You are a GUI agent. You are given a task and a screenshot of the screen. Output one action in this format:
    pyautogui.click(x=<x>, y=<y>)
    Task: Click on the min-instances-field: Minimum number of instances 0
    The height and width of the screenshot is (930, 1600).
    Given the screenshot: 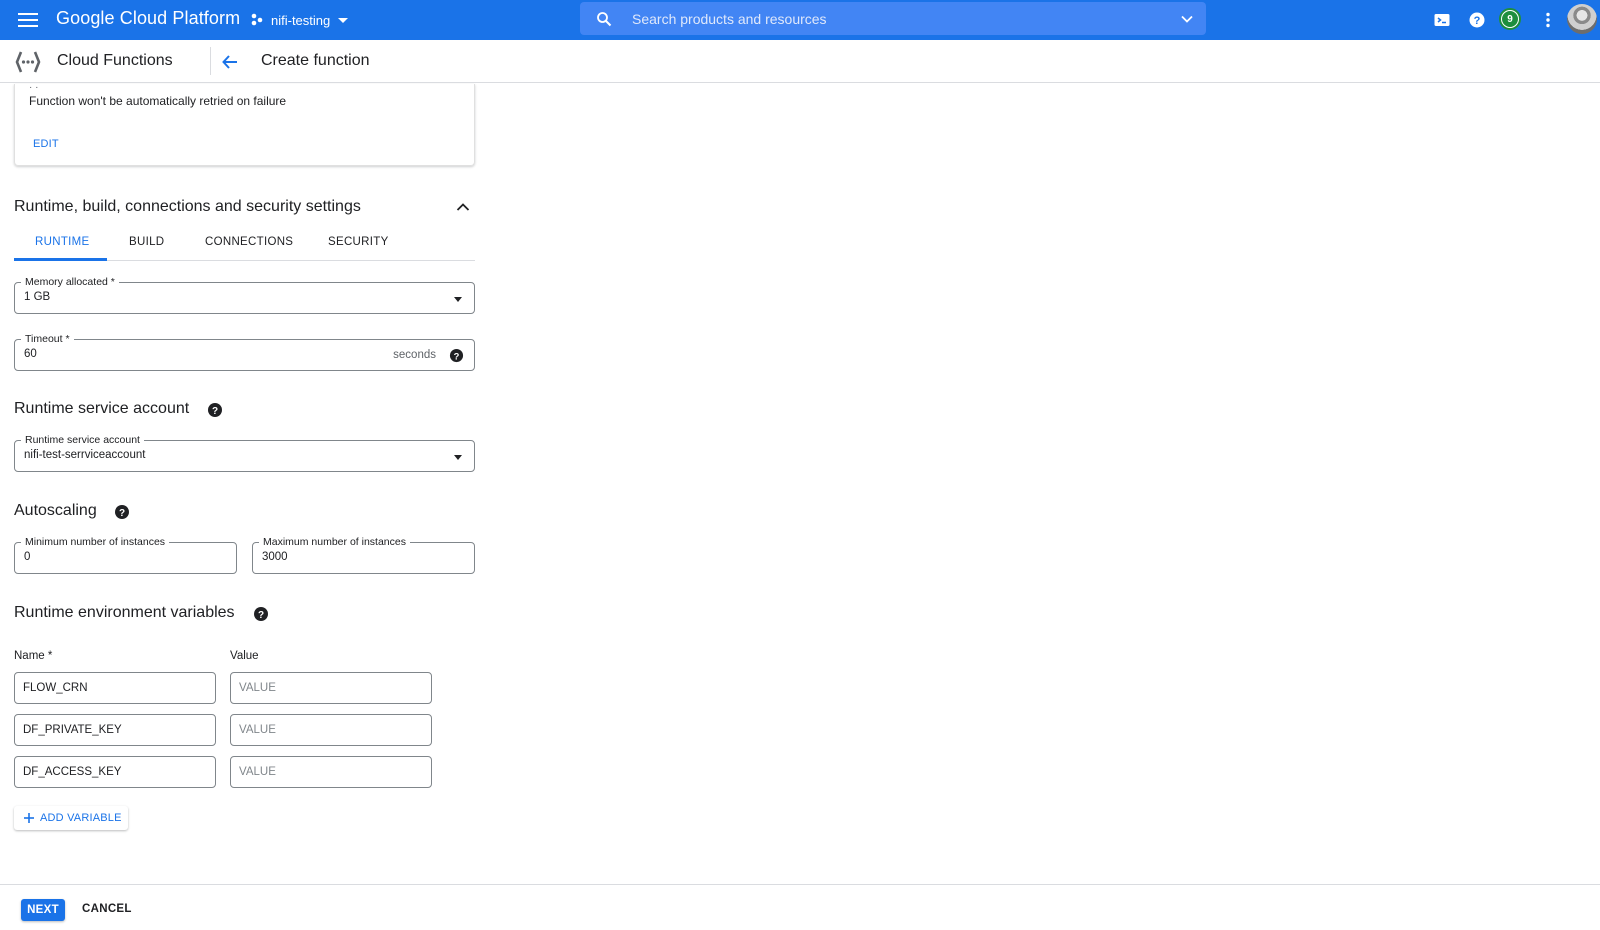 What is the action you would take?
    pyautogui.click(x=125, y=554)
    